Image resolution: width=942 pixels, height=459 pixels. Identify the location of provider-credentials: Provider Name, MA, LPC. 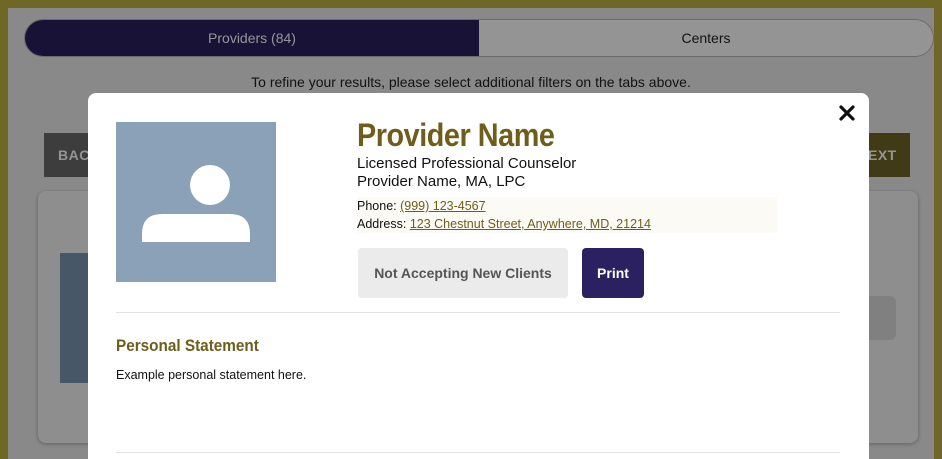
(441, 181).